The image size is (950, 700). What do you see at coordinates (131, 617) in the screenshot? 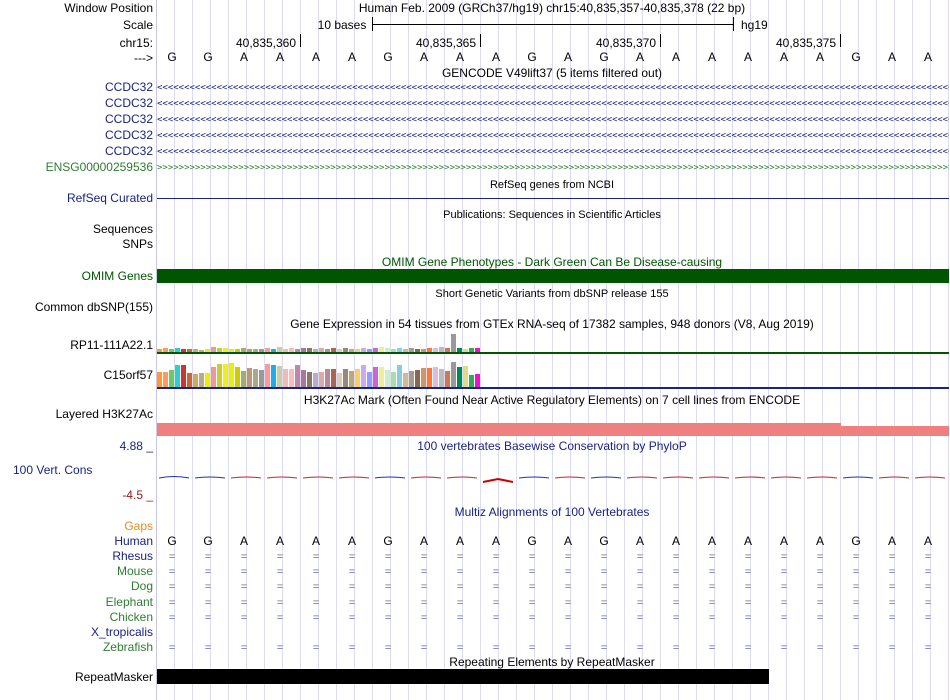
I see `species-label: Chicken` at bounding box center [131, 617].